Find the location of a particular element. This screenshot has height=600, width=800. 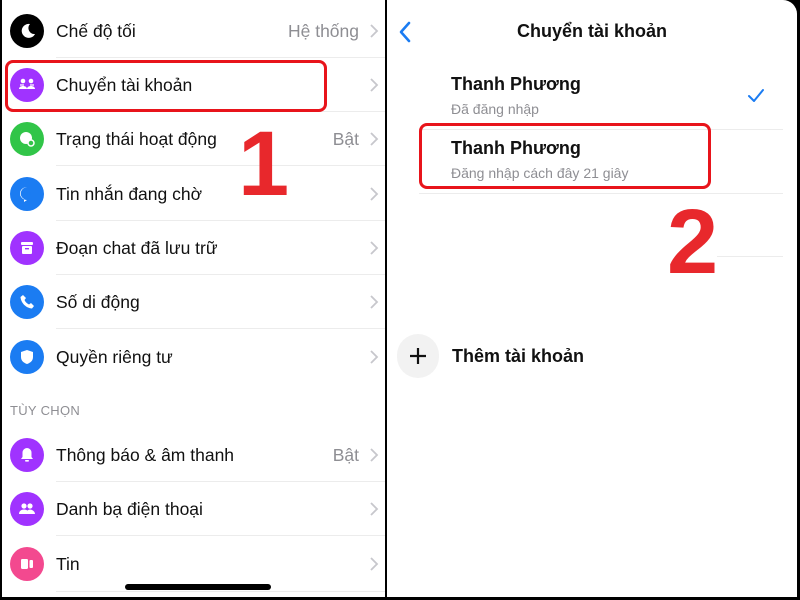

highlight-box-other-account is located at coordinates (565, 156).